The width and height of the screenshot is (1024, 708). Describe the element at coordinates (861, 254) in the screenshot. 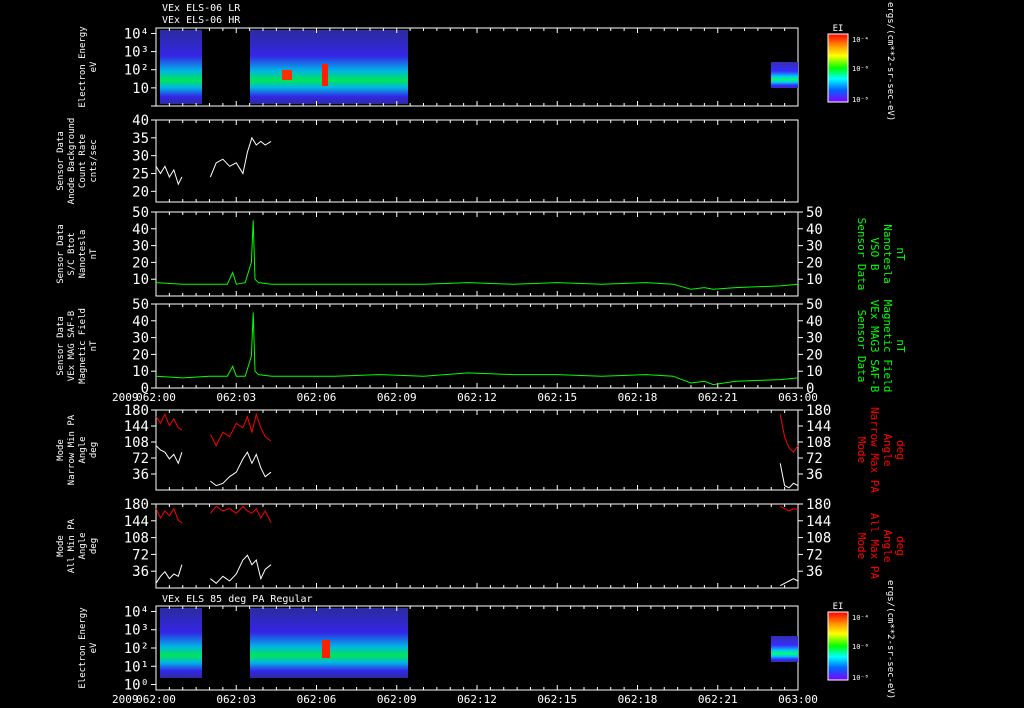

I see `panel-3-ylabel-right-line: Sensor Data` at that location.